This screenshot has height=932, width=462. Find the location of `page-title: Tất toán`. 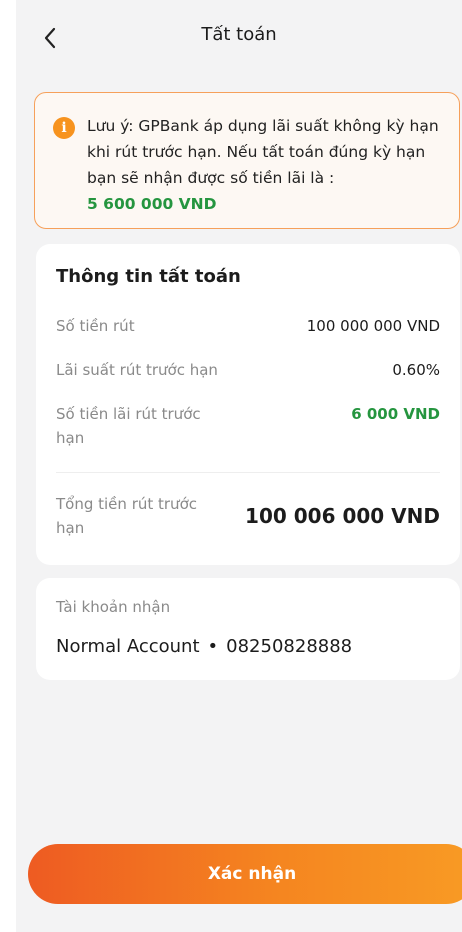

page-title: Tất toán is located at coordinates (239, 34).